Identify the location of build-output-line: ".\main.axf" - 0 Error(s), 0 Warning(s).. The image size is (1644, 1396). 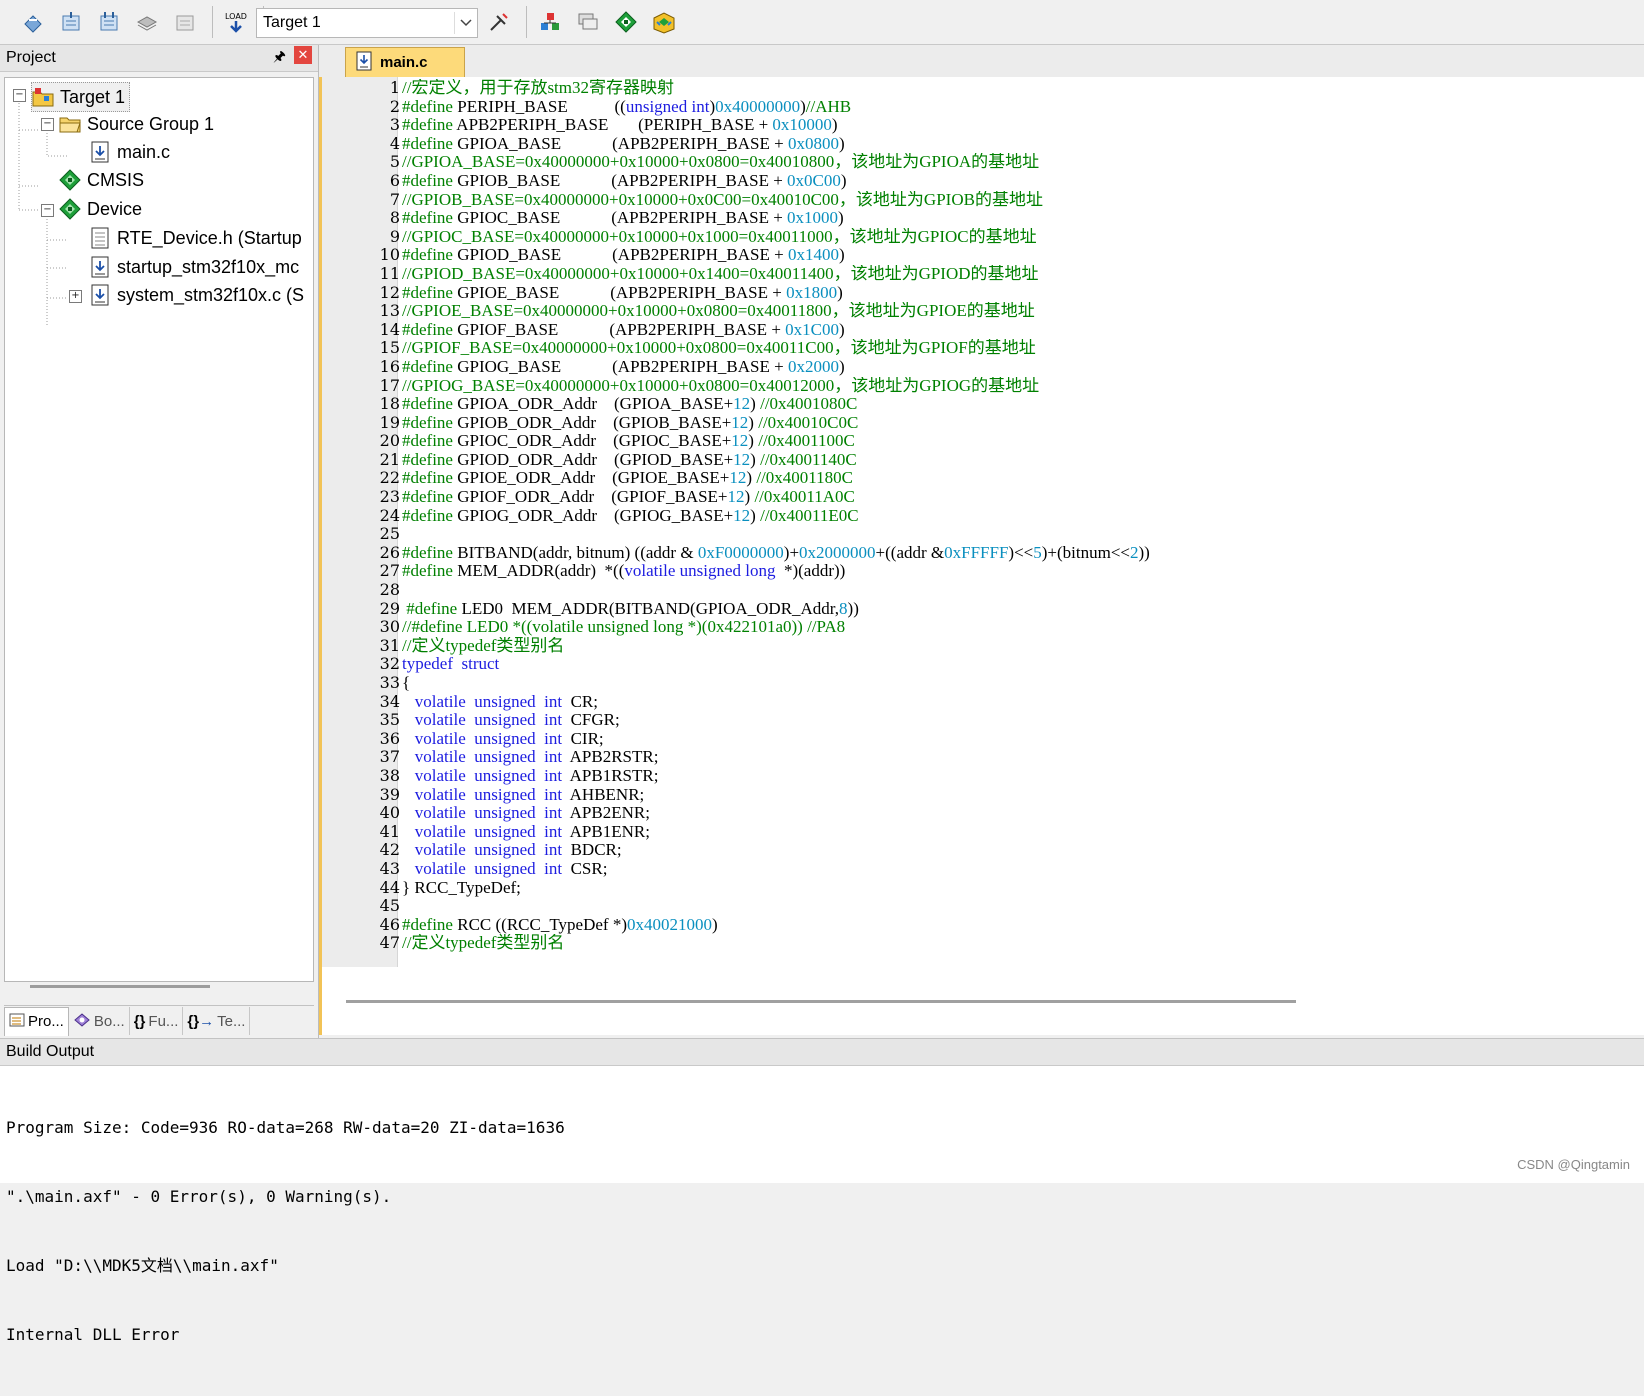
(199, 1196).